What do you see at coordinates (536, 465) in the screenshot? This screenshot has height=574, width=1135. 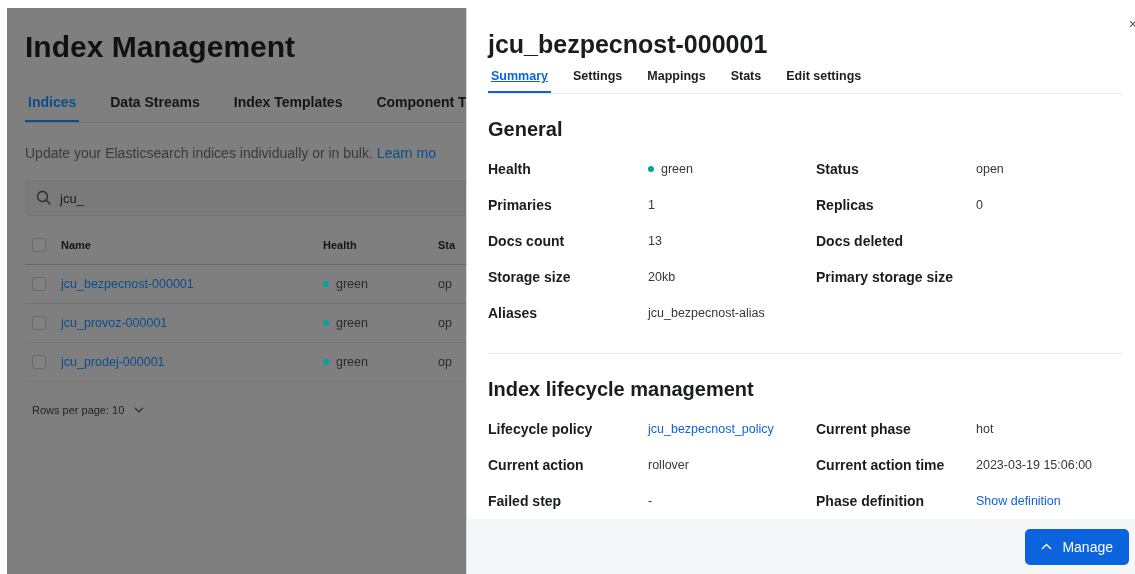 I see `field-label: Current action` at bounding box center [536, 465].